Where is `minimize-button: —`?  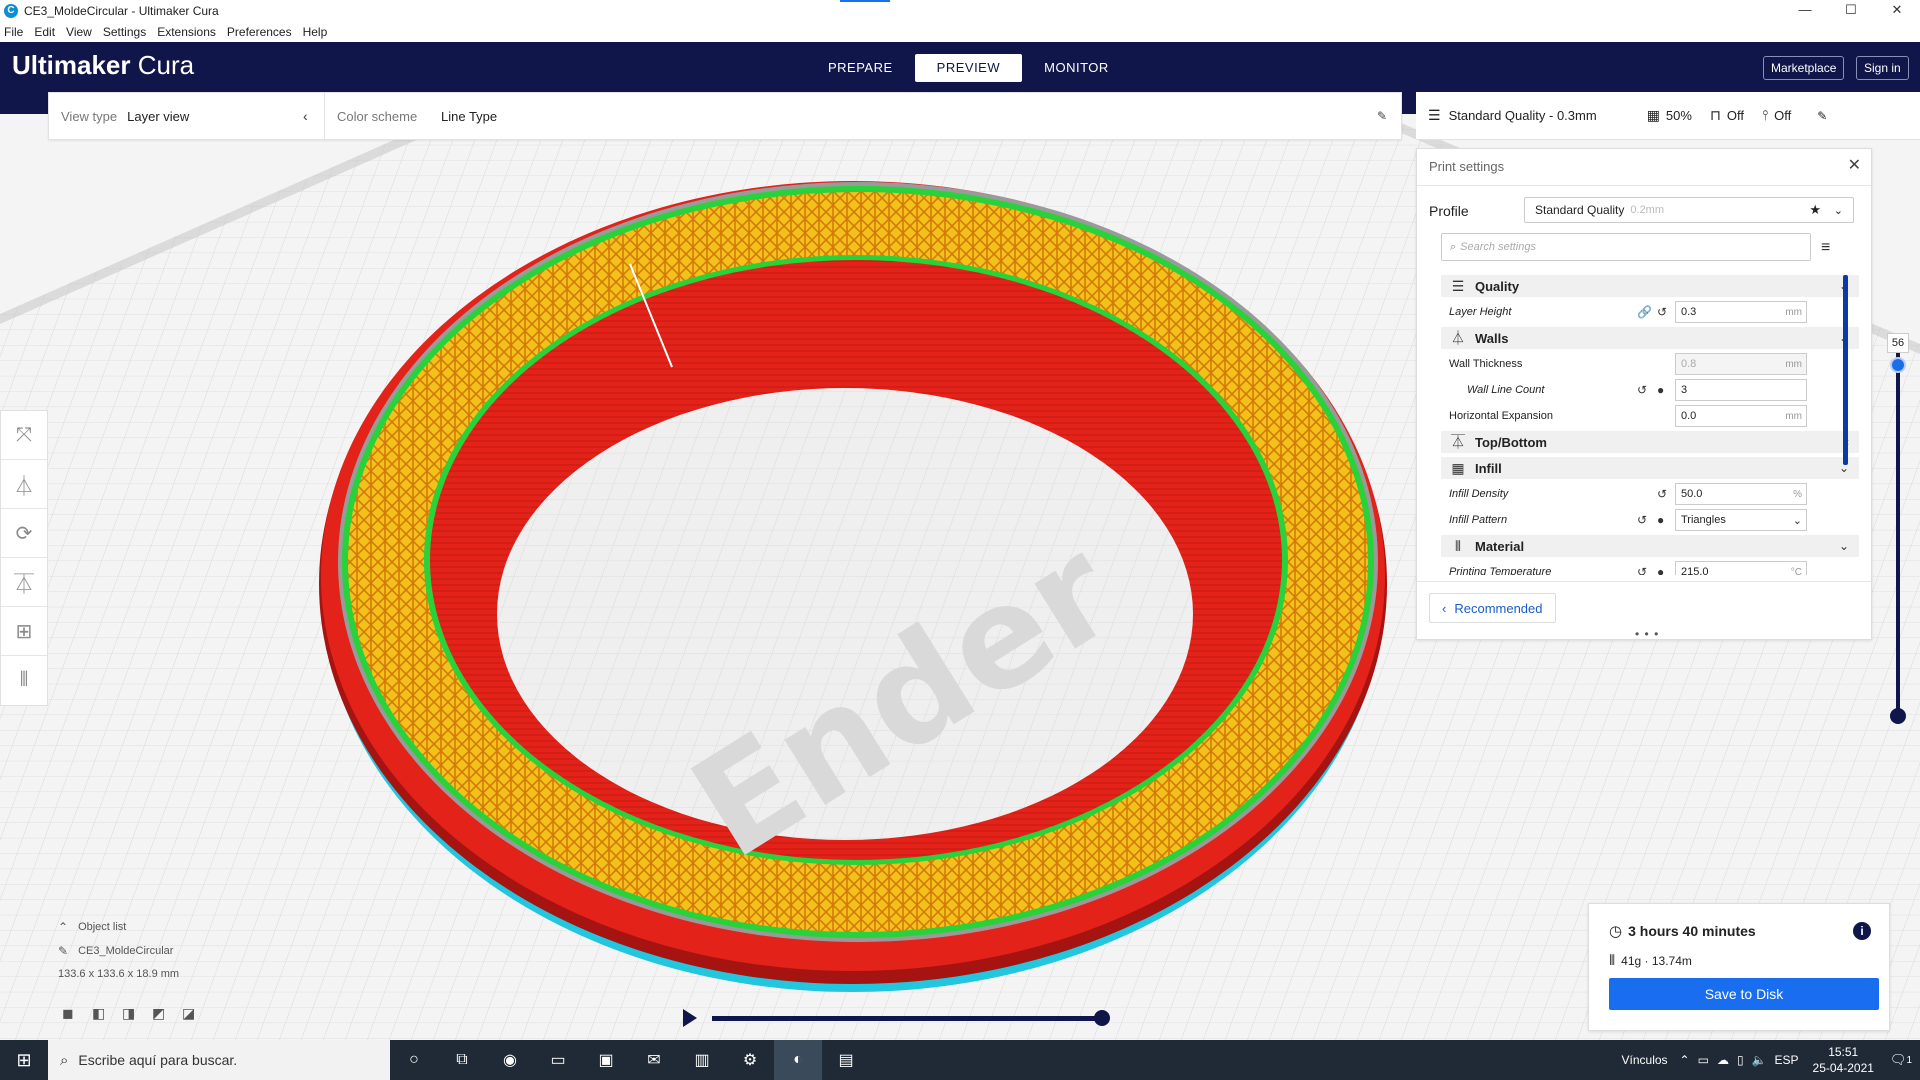
minimize-button: — is located at coordinates (1805, 11).